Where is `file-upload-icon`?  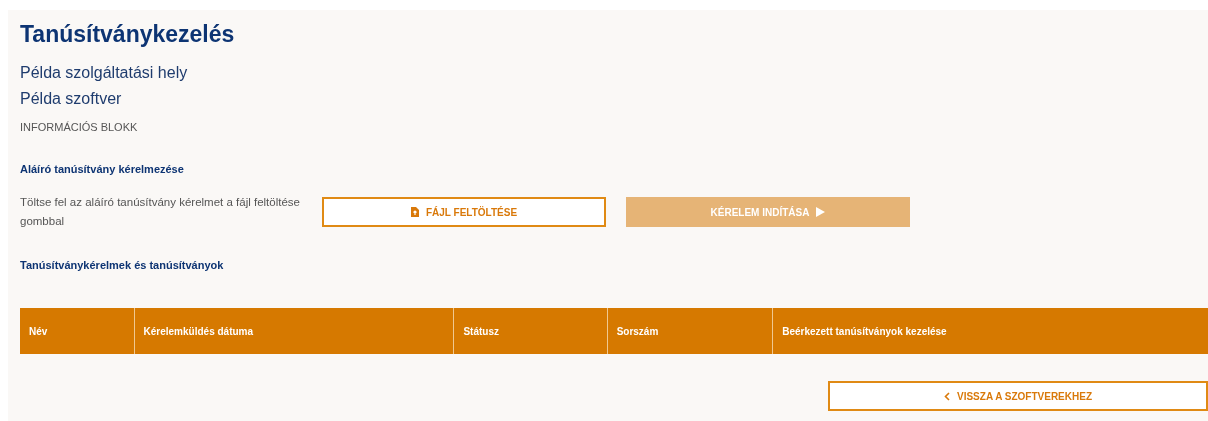 file-upload-icon is located at coordinates (414, 212).